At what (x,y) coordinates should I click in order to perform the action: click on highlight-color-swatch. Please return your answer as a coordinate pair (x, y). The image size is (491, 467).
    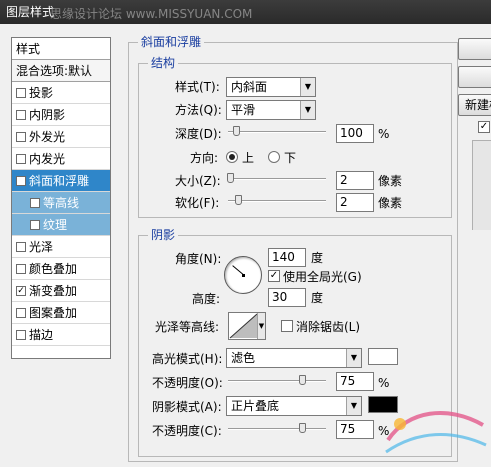
    Looking at the image, I should click on (383, 356).